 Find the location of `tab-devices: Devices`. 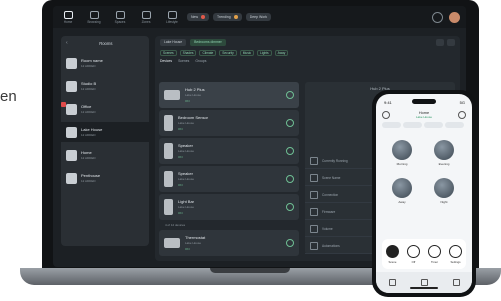

tab-devices: Devices is located at coordinates (166, 61).